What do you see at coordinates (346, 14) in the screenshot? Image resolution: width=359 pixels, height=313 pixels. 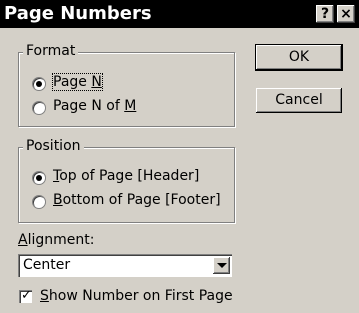 I see `close-button: ×` at bounding box center [346, 14].